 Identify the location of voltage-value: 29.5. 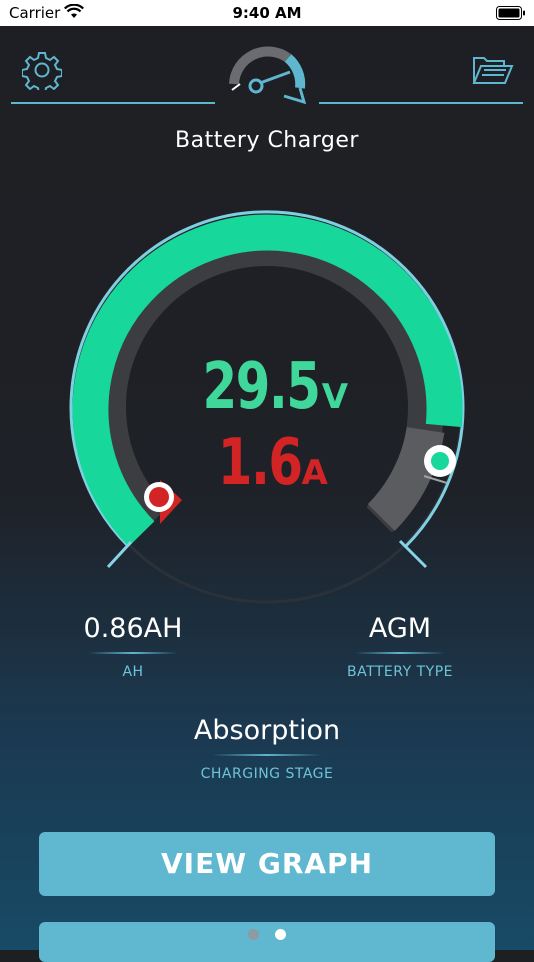
(261, 387).